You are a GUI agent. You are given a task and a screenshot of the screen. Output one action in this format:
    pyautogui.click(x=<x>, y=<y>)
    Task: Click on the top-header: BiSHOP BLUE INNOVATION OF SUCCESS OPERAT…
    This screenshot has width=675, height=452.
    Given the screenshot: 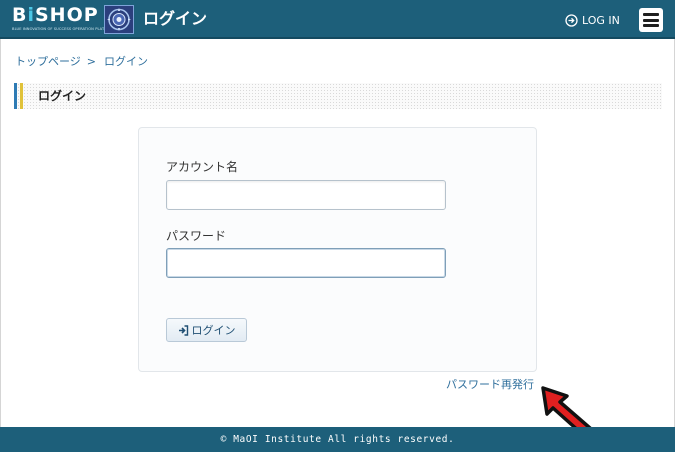 What is the action you would take?
    pyautogui.click(x=337, y=19)
    